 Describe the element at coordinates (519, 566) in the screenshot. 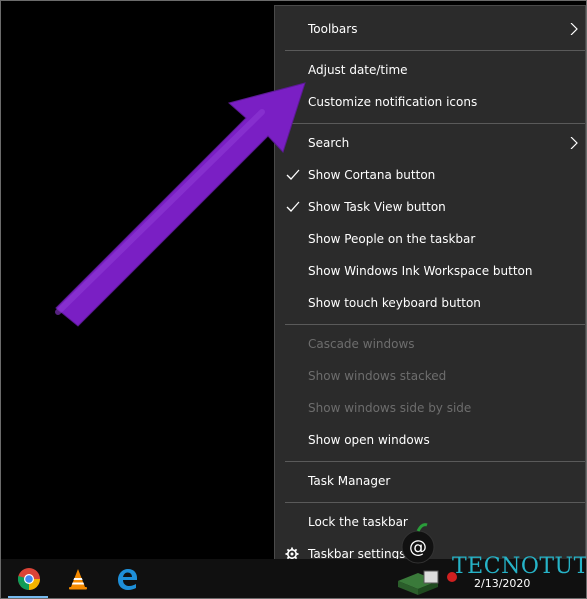

I see `watermark-text: TECNOTUTO` at that location.